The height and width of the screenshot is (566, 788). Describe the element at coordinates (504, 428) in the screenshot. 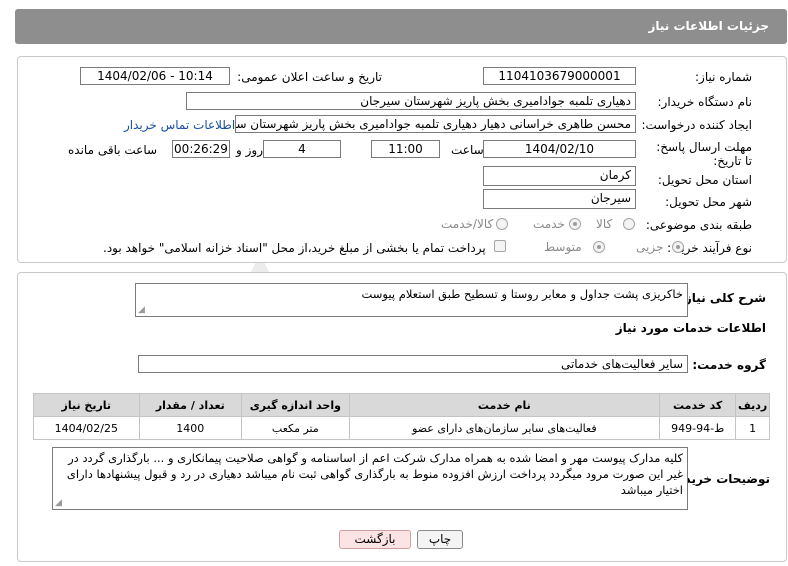

I see `cell-name: فعالیت‌های سایر سازمان‌های دارای عضو` at that location.